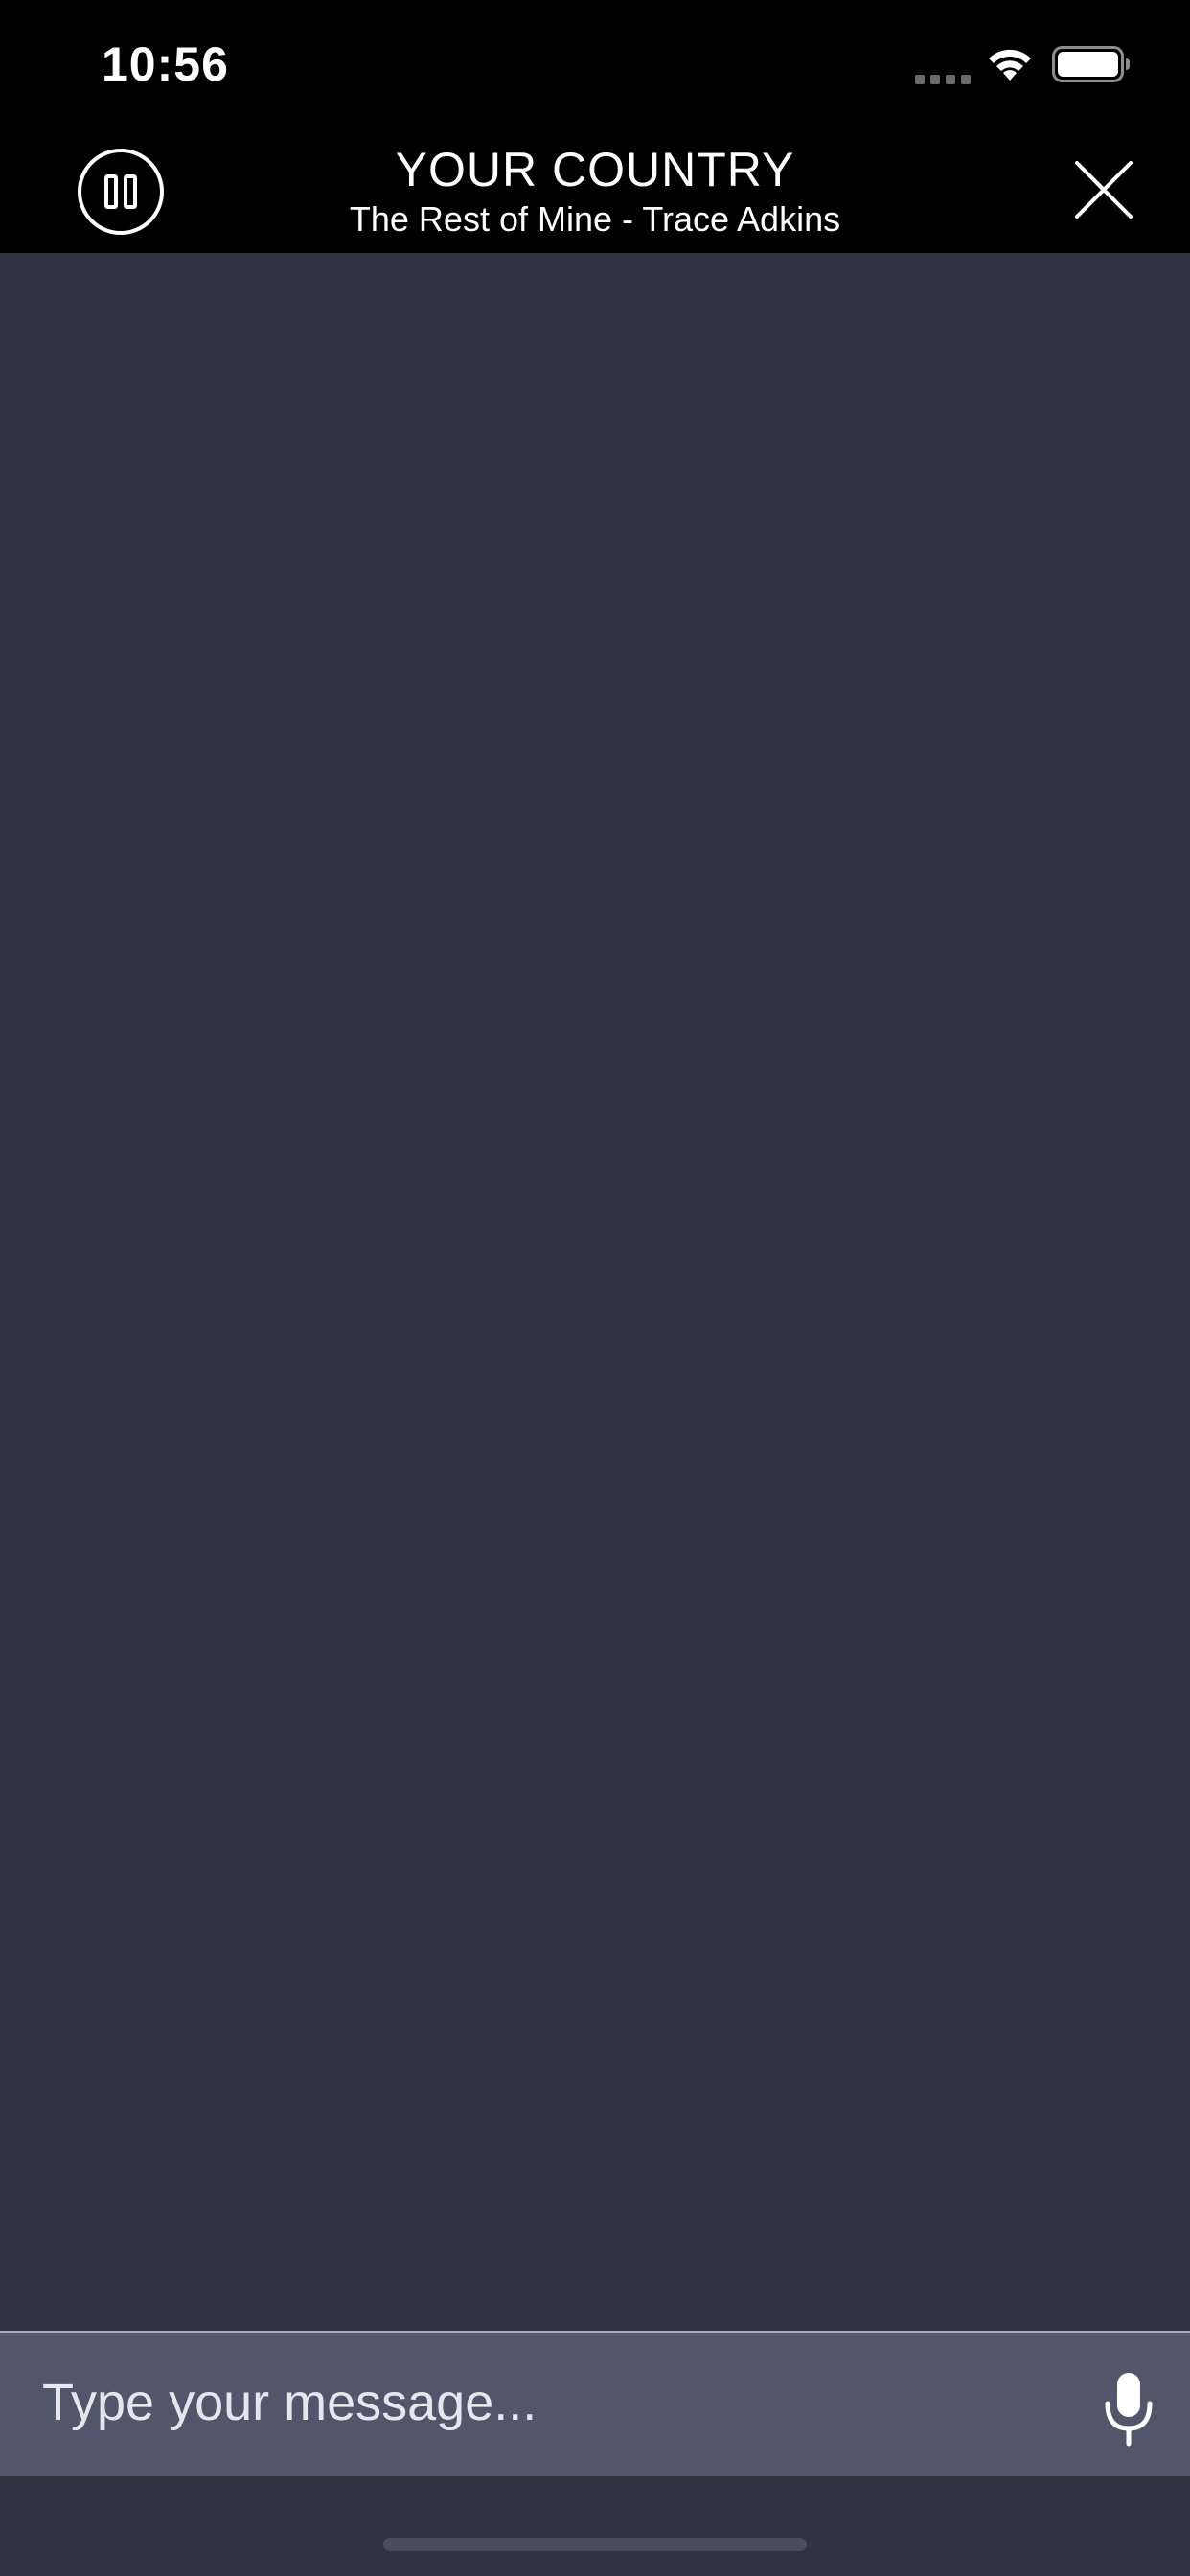 The height and width of the screenshot is (2576, 1190). What do you see at coordinates (595, 169) in the screenshot?
I see `station-title: YOUR COUNTRY` at bounding box center [595, 169].